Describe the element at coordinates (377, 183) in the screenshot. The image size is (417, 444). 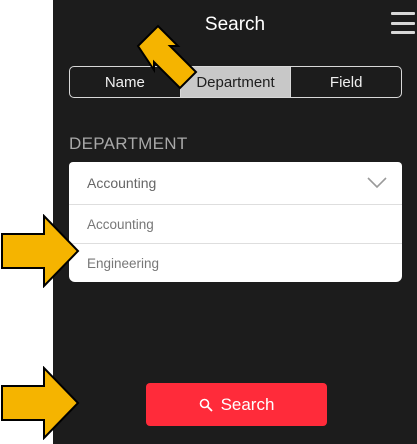
I see `chevron-down-icon` at that location.